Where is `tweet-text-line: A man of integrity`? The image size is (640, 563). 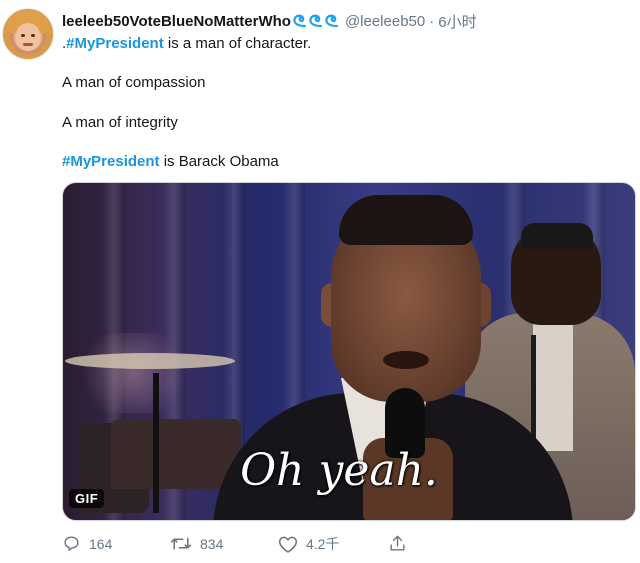 tweet-text-line: A man of integrity is located at coordinates (120, 122).